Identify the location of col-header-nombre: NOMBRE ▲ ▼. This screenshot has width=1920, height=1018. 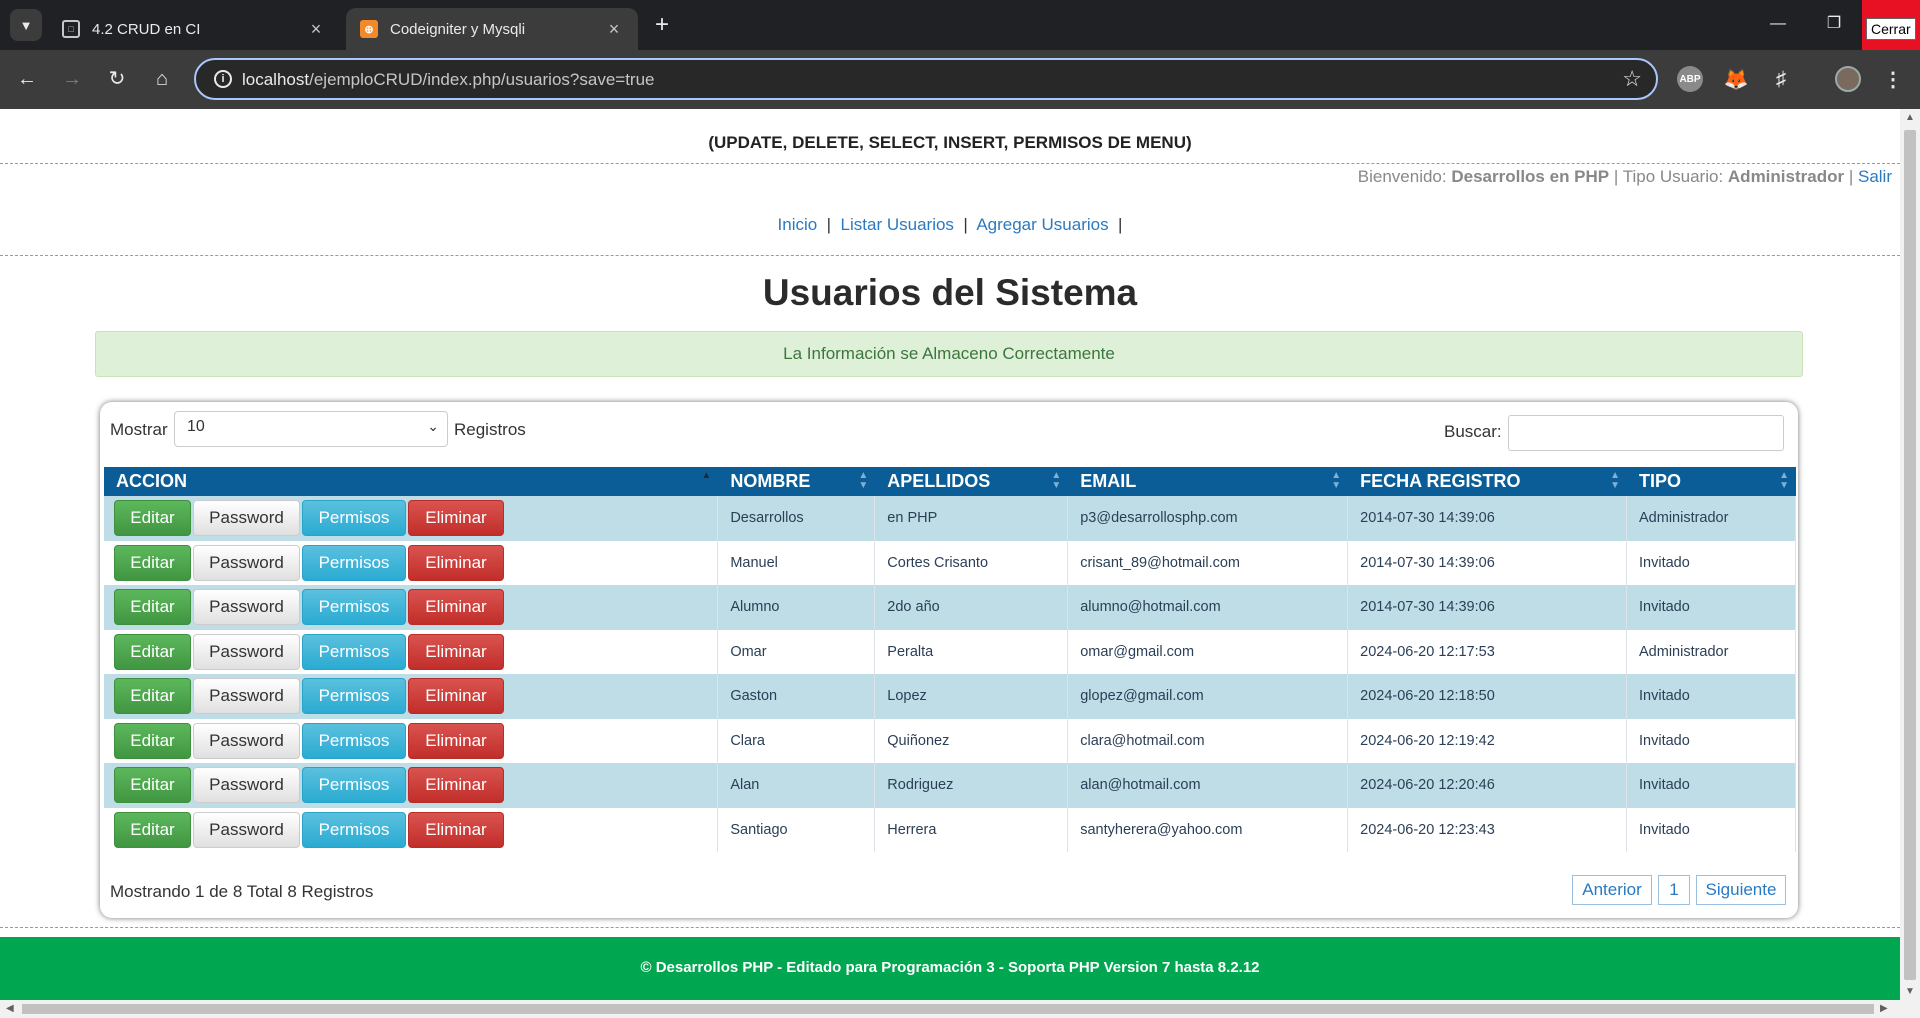
(796, 481).